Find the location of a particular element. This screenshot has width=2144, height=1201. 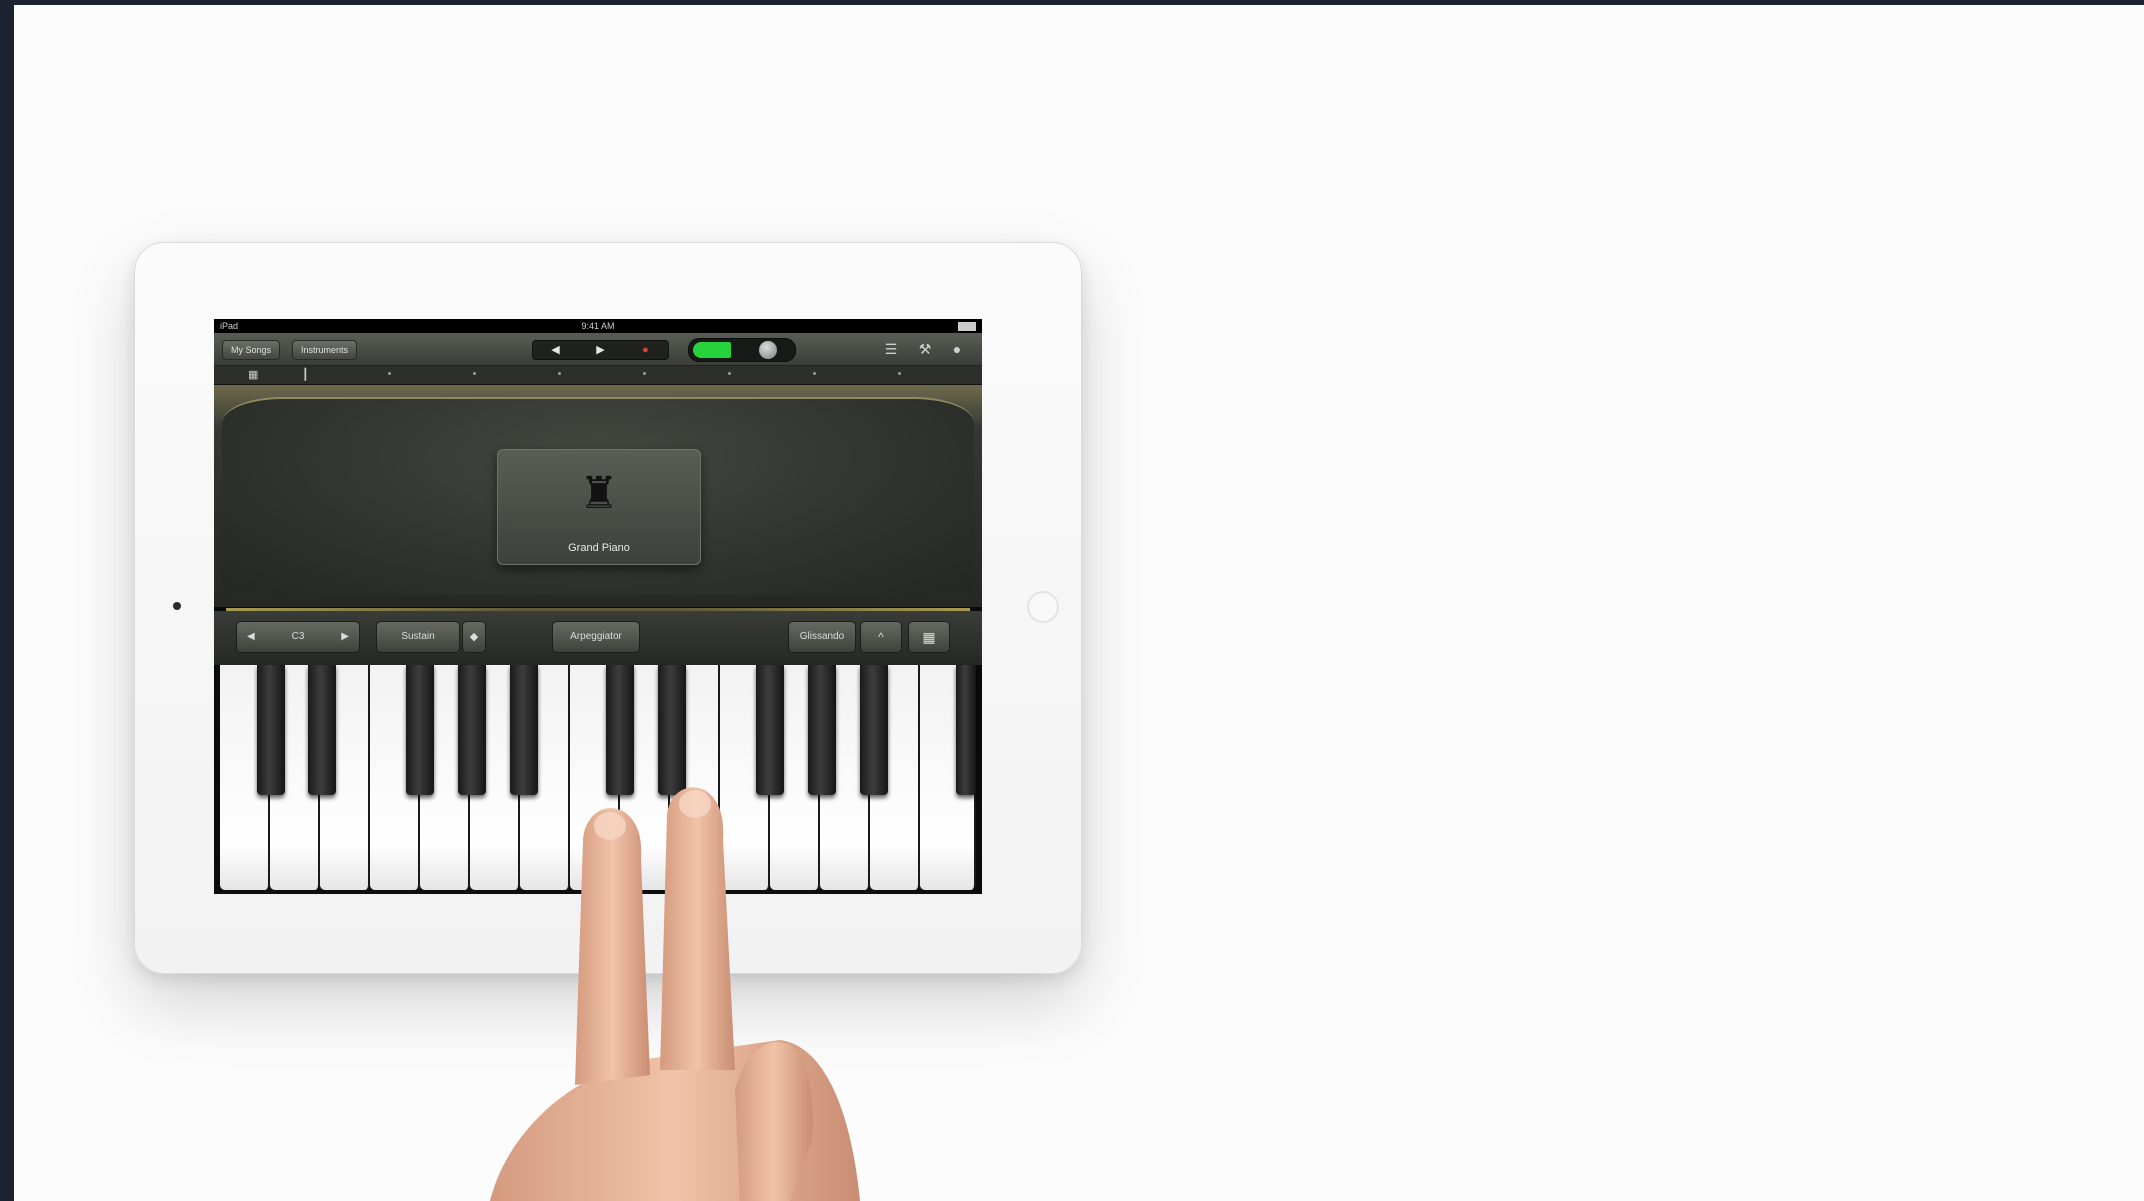

record-icon: ● is located at coordinates (645, 350).